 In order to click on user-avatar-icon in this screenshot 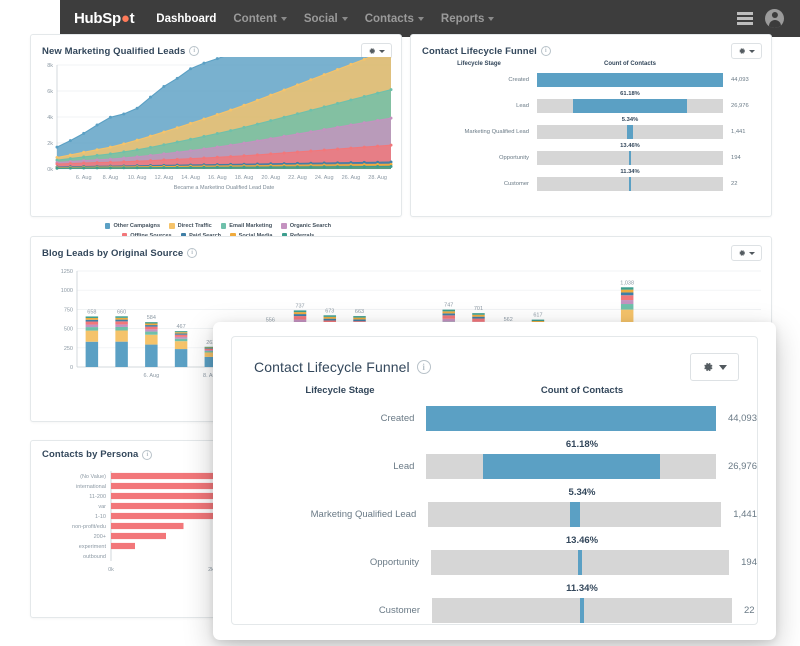, I will do `click(774, 18)`.